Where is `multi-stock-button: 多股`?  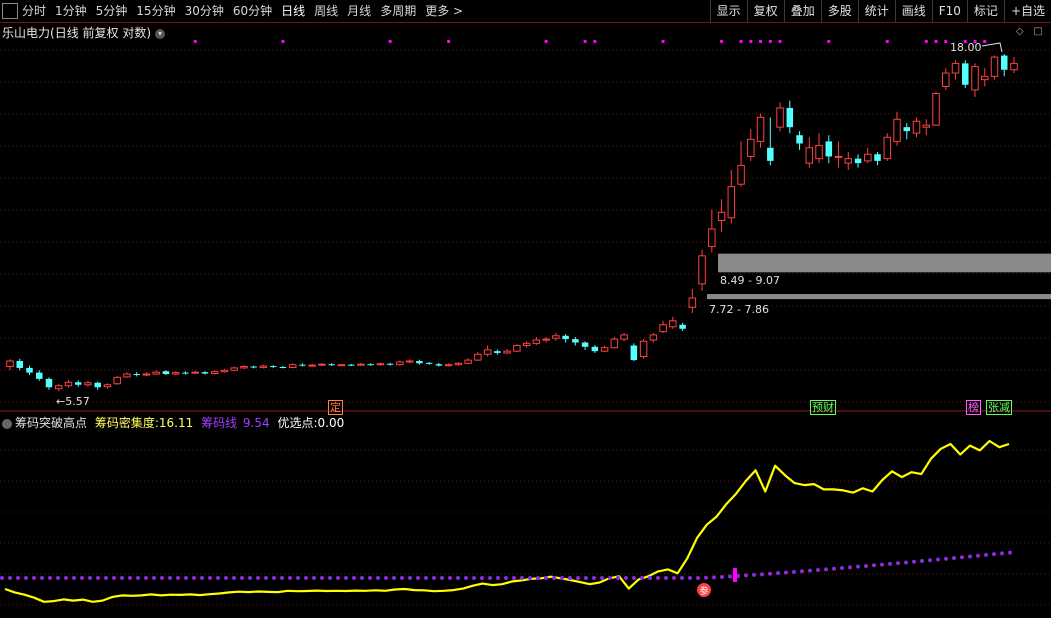 multi-stock-button: 多股 is located at coordinates (839, 11).